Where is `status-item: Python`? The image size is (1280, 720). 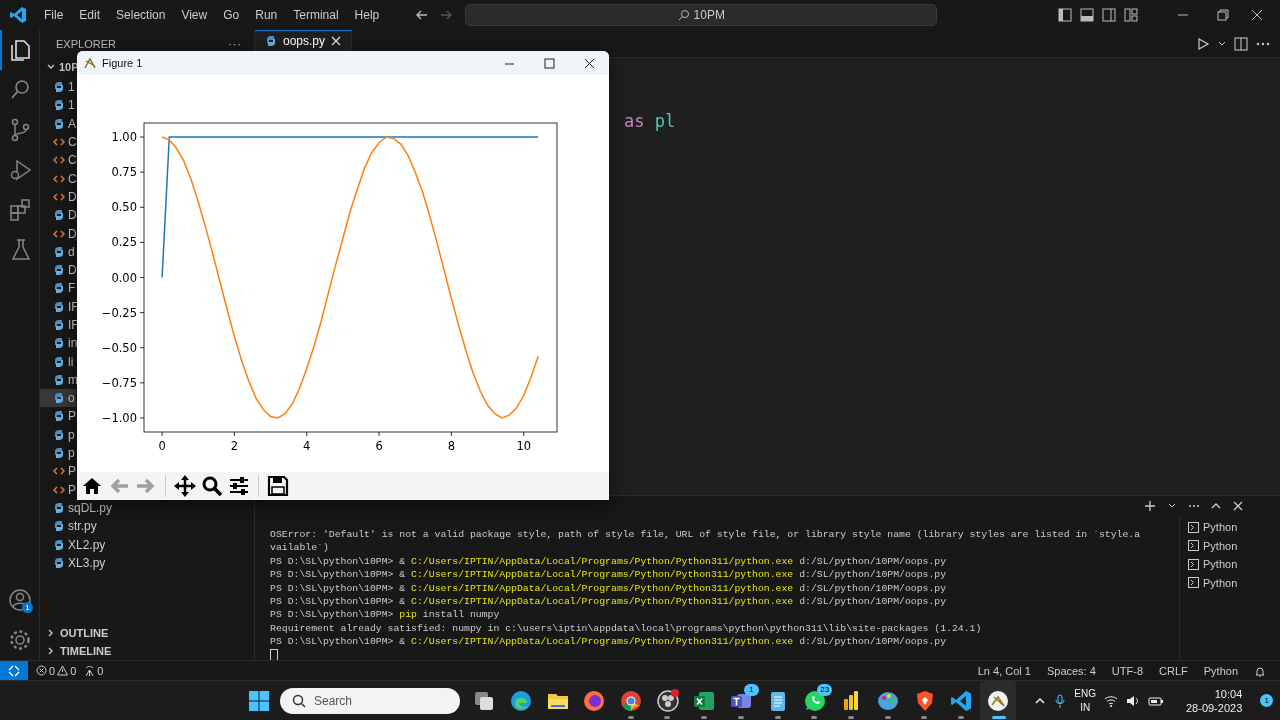
status-item: Python is located at coordinates (1220, 670).